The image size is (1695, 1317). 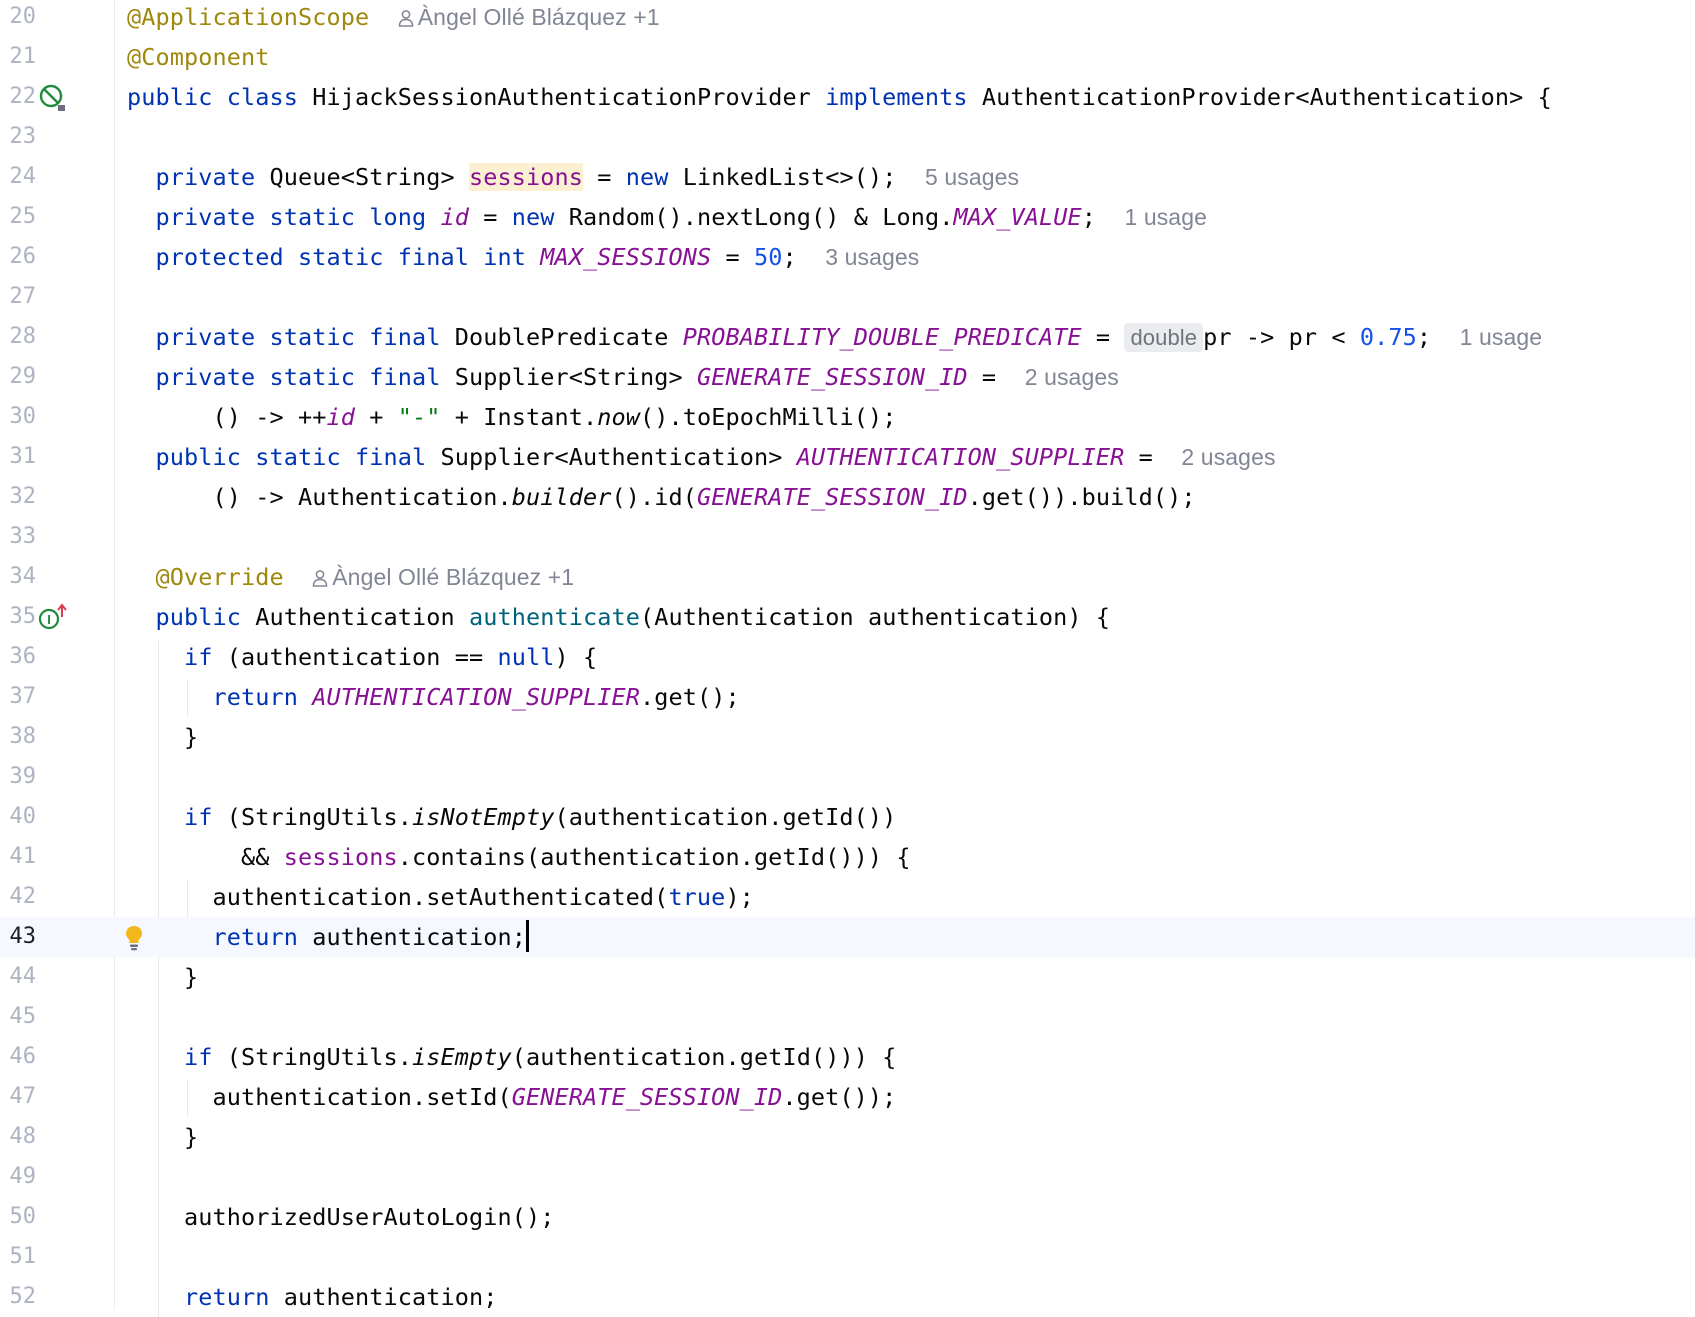 I want to click on line-number: 45, so click(x=18, y=1017).